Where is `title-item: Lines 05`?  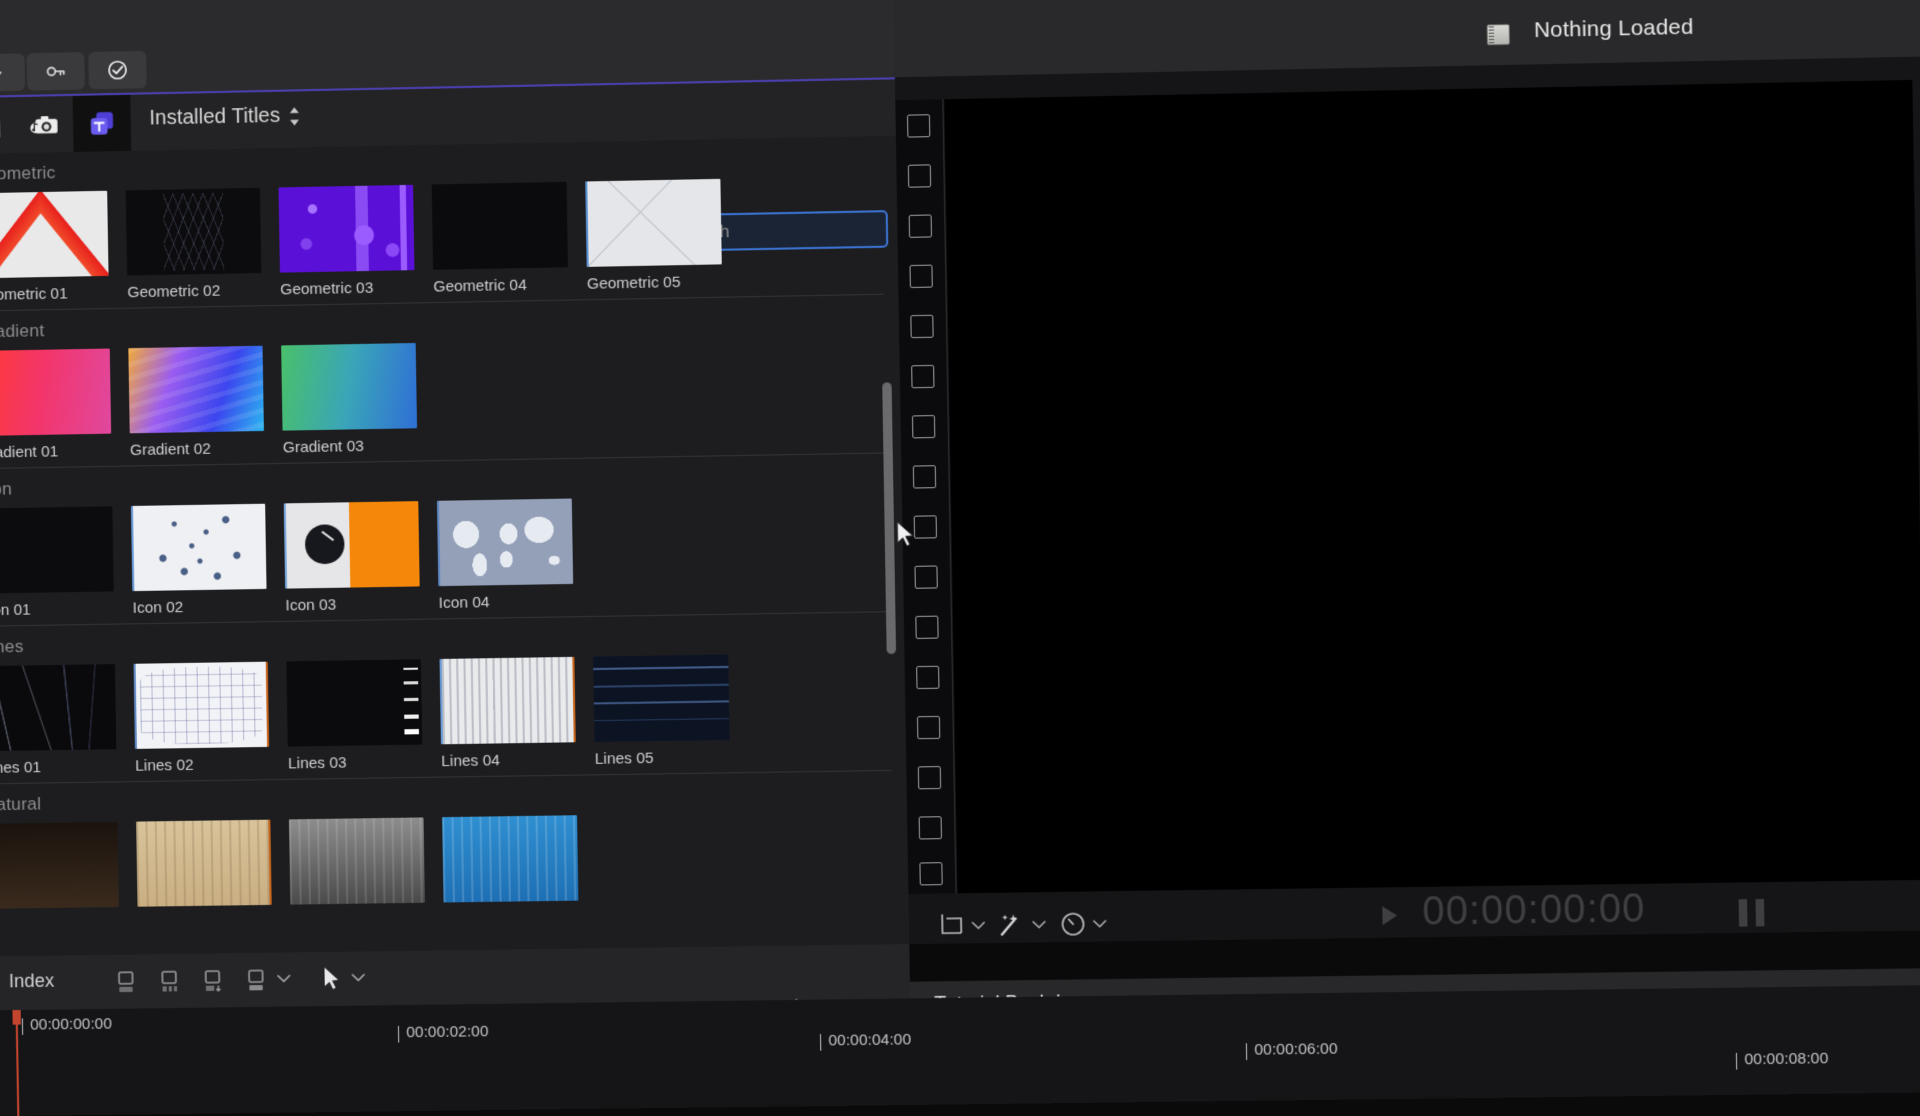
title-item: Lines 05 is located at coordinates (661, 711).